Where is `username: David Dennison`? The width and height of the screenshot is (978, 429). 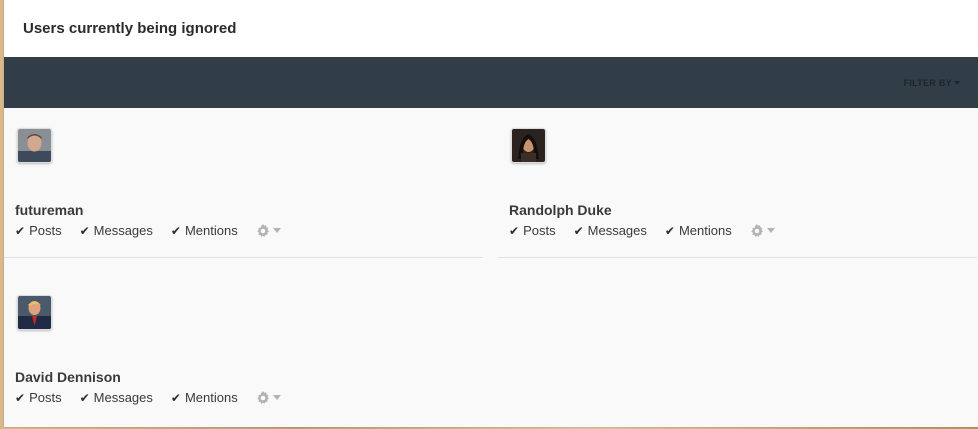
username: David Dennison is located at coordinates (68, 377).